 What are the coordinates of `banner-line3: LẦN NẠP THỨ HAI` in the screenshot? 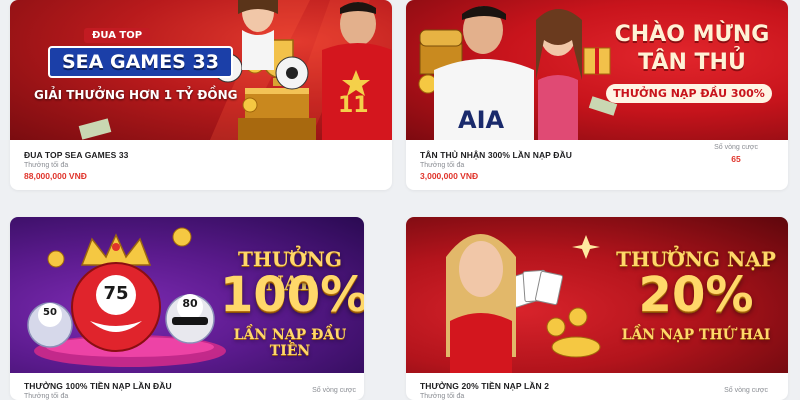 It's located at (696, 335).